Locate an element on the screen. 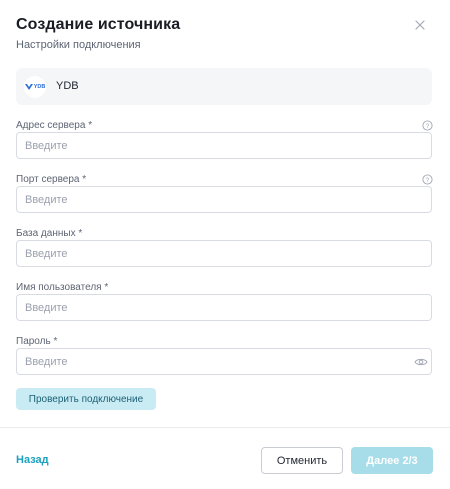 This screenshot has height=489, width=450. database-label: База данных * is located at coordinates (49, 233).